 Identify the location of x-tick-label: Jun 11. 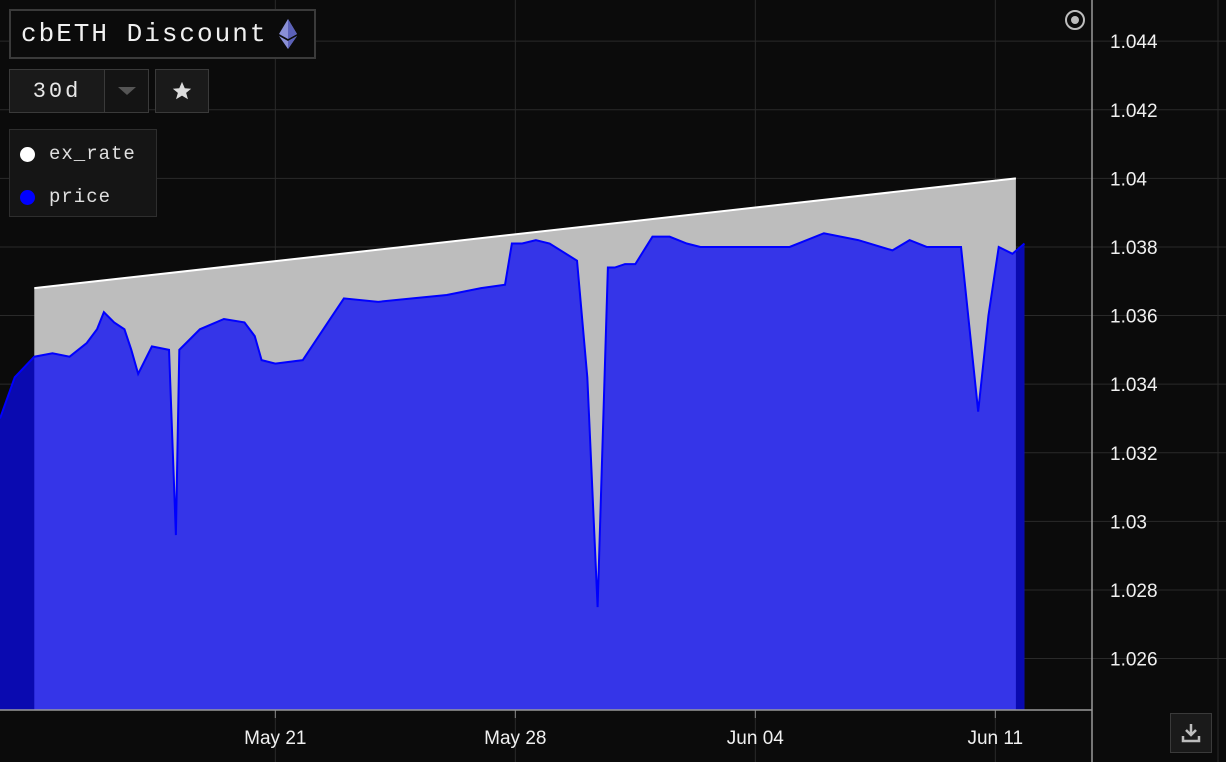
(995, 738).